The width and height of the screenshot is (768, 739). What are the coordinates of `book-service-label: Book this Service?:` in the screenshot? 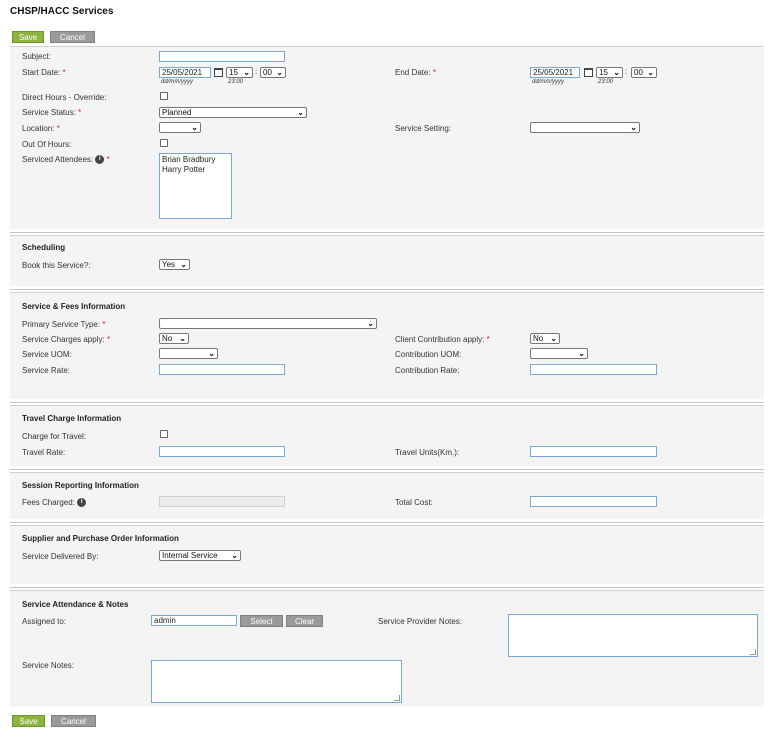 It's located at (56, 265).